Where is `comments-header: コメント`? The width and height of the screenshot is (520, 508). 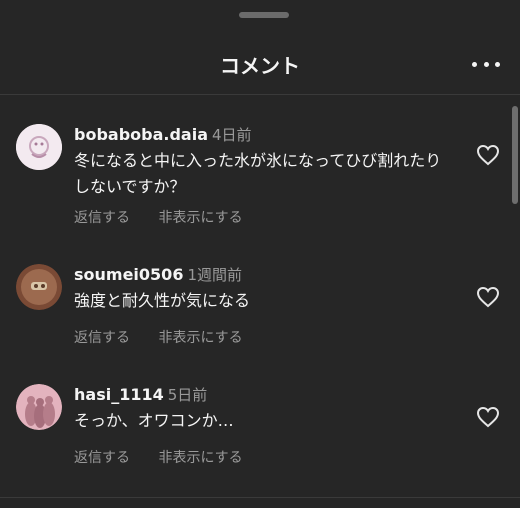 comments-header: コメント is located at coordinates (260, 65).